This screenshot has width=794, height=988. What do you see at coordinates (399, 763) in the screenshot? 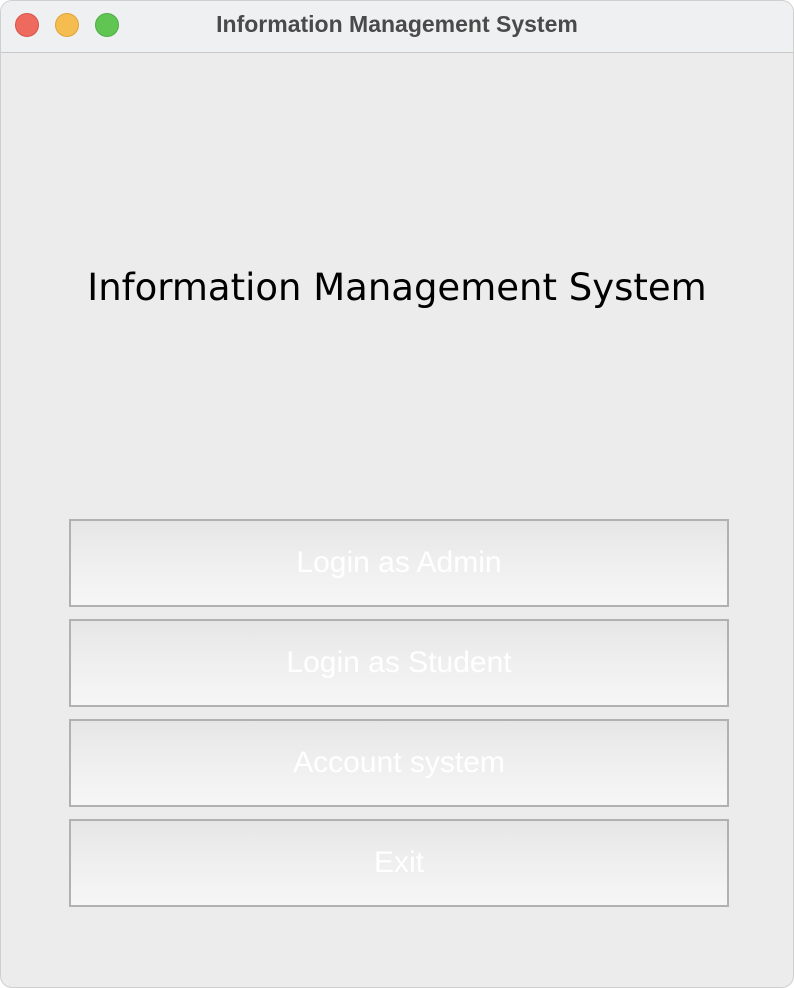
I see `account-system-button: Account system` at bounding box center [399, 763].